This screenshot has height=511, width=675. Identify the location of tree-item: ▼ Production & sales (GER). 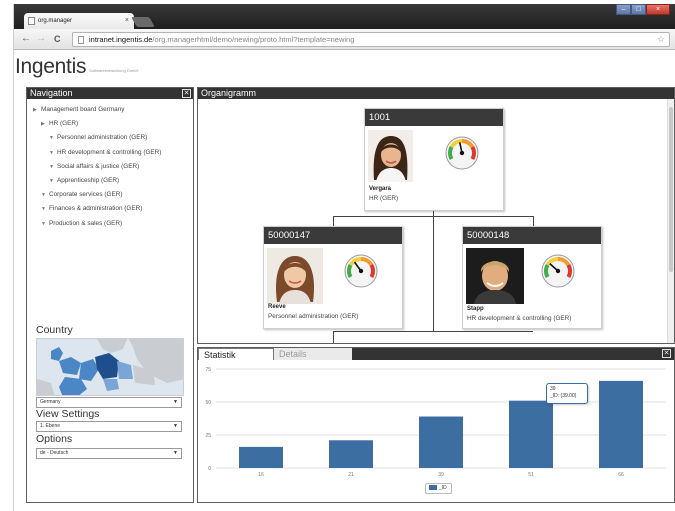
(113, 224).